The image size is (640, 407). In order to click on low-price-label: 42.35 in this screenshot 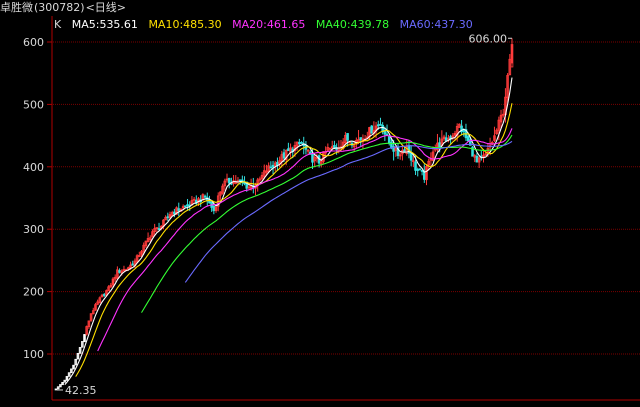, I will do `click(81, 390)`.